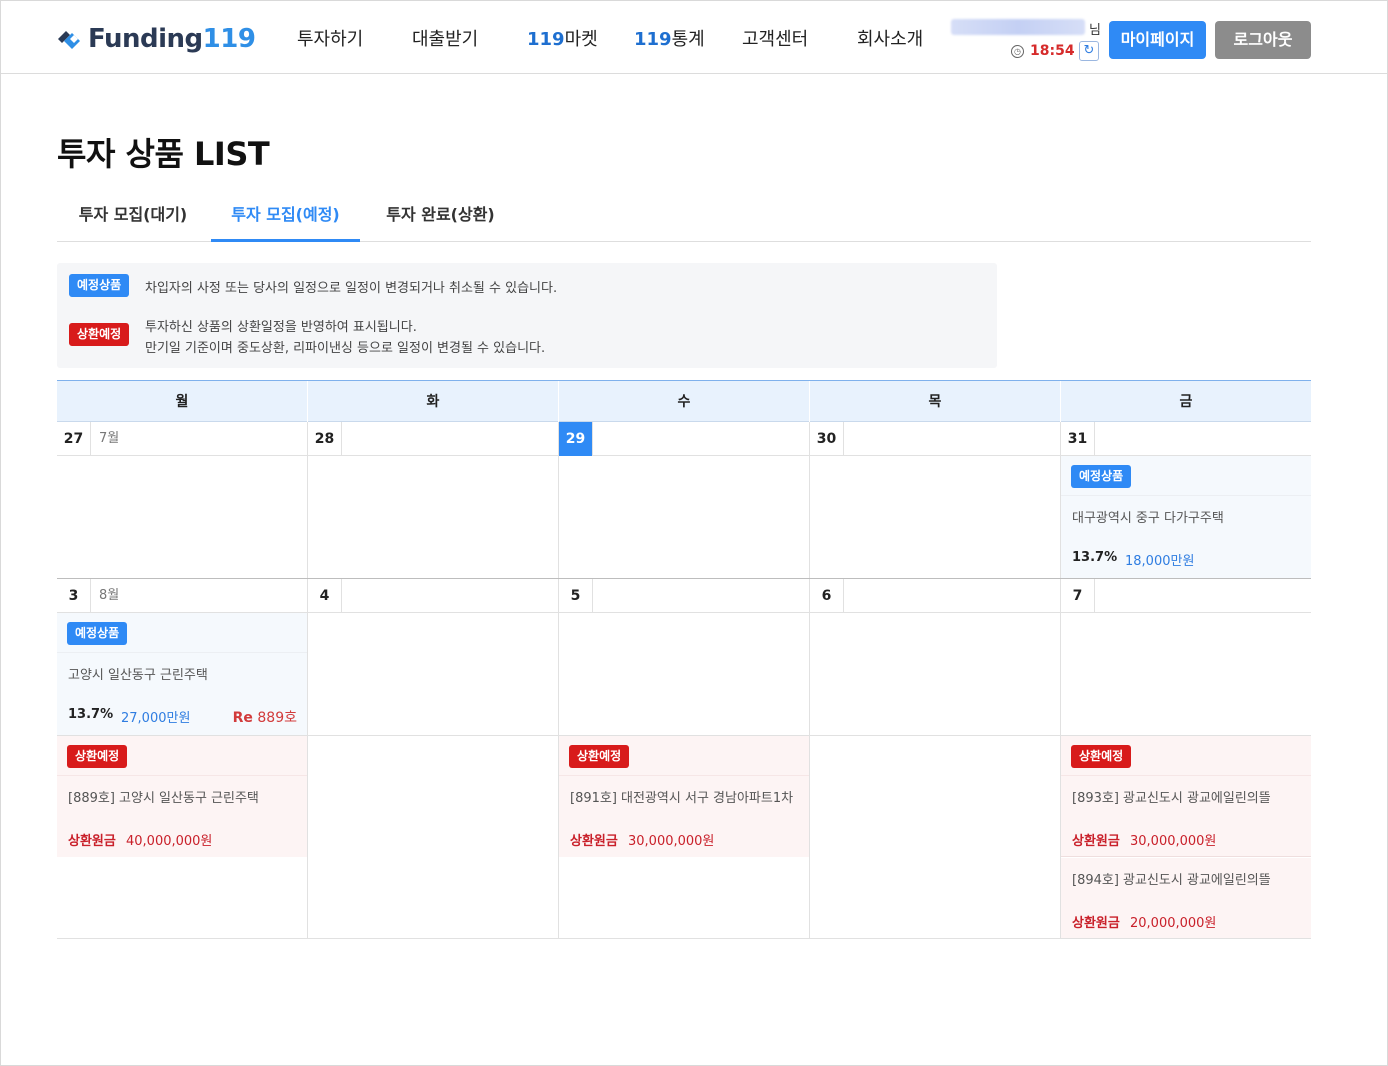 The image size is (1388, 1066). What do you see at coordinates (325, 439) in the screenshot?
I see `date-number: 28` at bounding box center [325, 439].